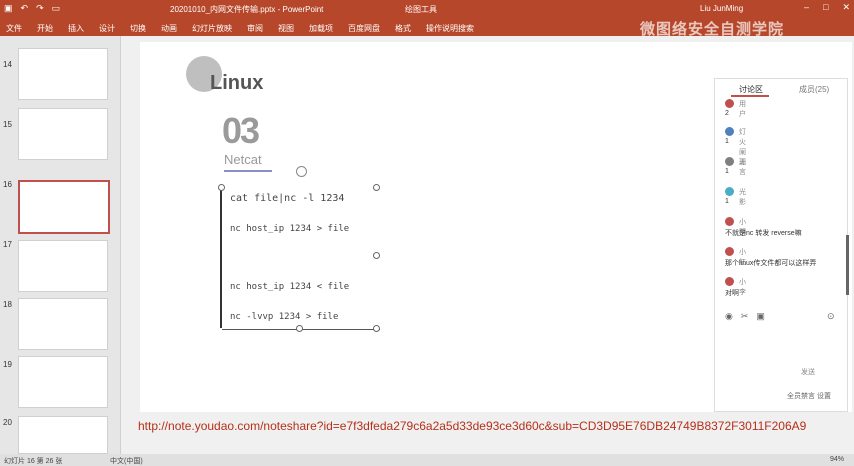 The height and width of the screenshot is (466, 854). Describe the element at coordinates (25, 8) in the screenshot. I see `undo-icon: ↶` at that location.